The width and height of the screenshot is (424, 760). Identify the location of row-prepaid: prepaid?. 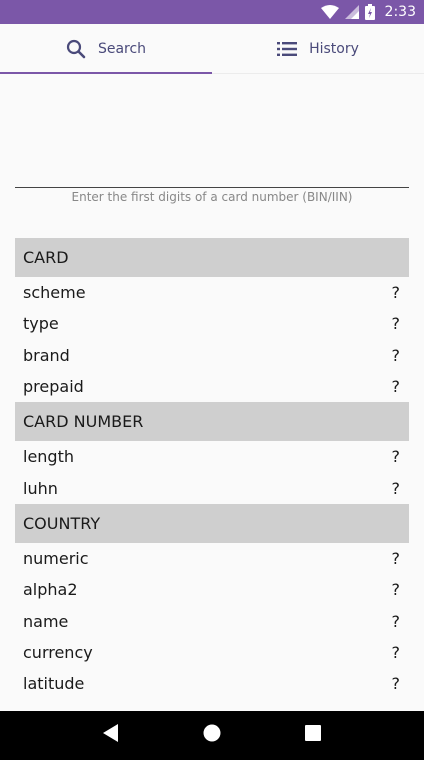
(212, 386).